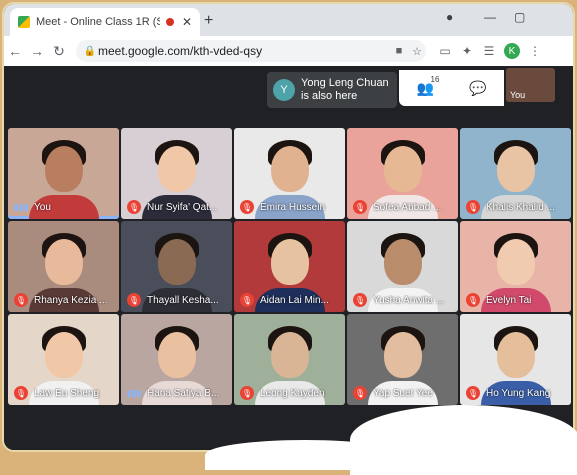 This screenshot has height=475, width=577. What do you see at coordinates (37, 51) in the screenshot?
I see `forward-icon: →` at bounding box center [37, 51].